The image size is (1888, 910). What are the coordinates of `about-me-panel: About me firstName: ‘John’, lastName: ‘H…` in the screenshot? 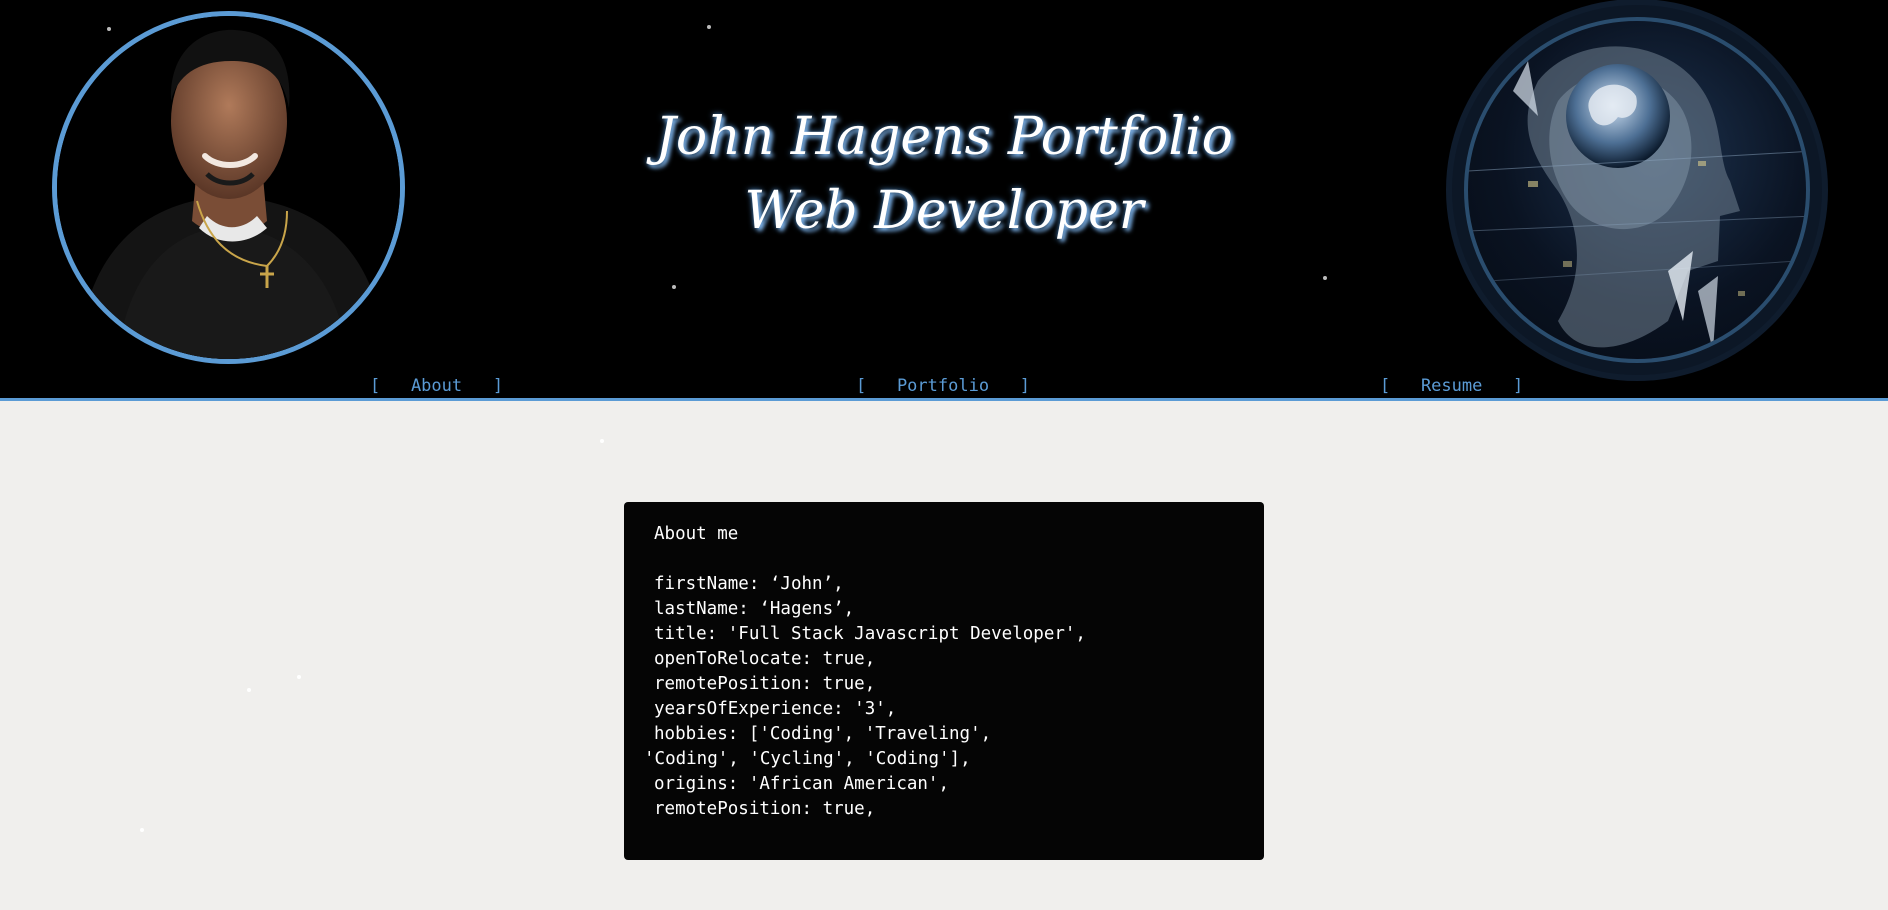 It's located at (944, 681).